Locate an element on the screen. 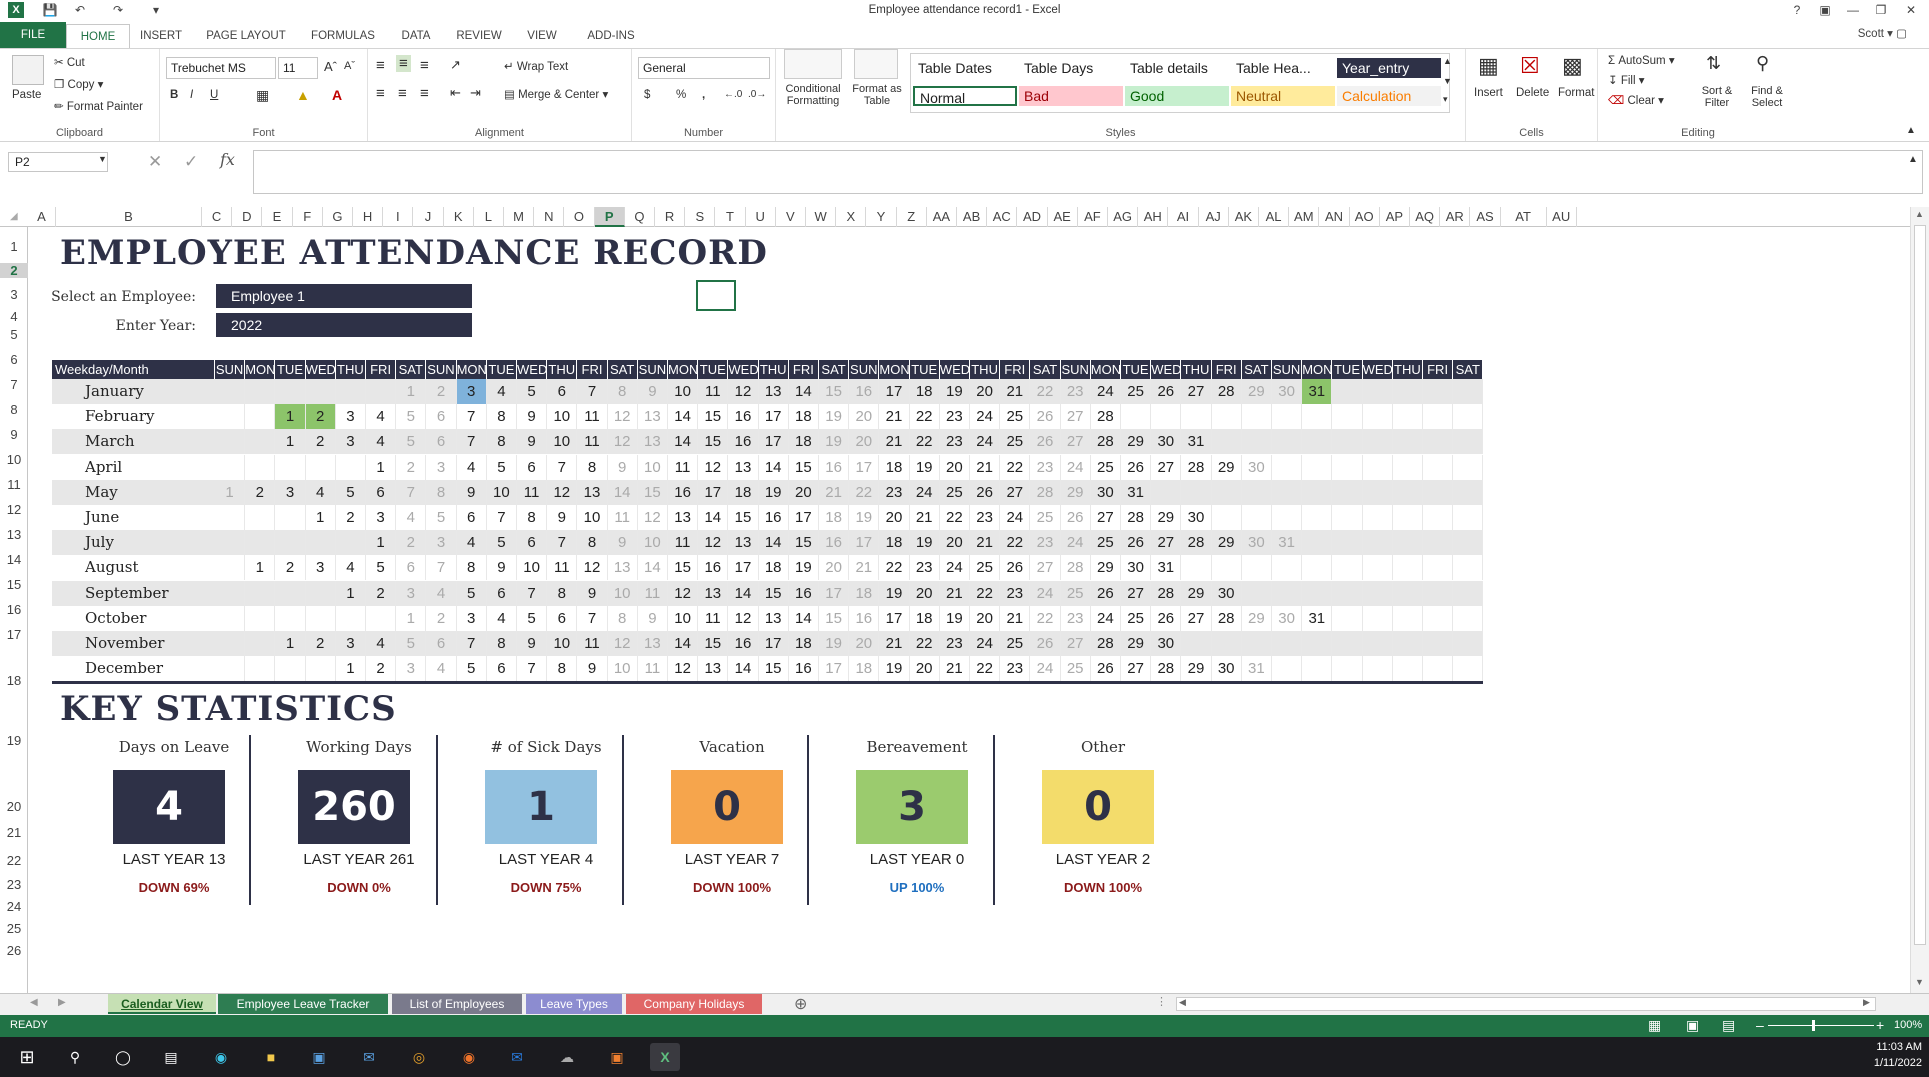  decrease-indent-icon: ⇤ is located at coordinates (455, 93).